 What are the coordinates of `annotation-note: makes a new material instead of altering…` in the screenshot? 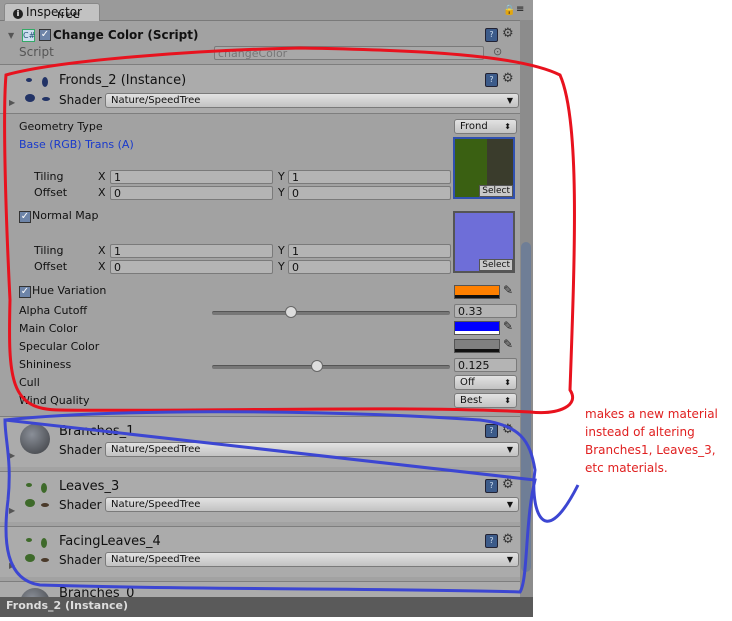 It's located at (651, 441).